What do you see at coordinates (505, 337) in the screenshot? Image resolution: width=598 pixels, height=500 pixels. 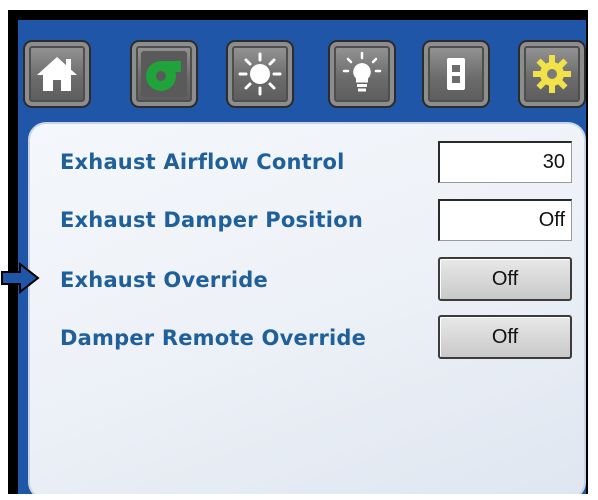 I see `damper-remote-override-button: Off` at bounding box center [505, 337].